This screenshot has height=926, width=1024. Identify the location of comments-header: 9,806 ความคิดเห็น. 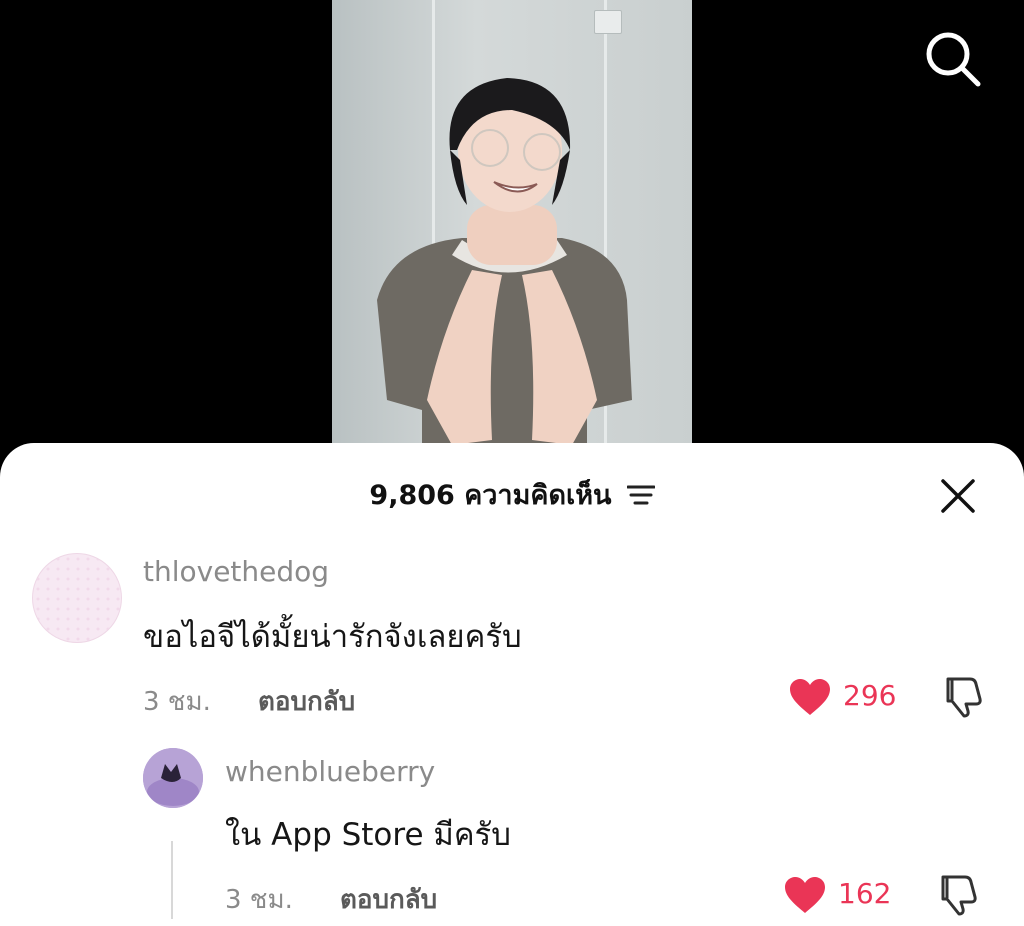
(512, 495).